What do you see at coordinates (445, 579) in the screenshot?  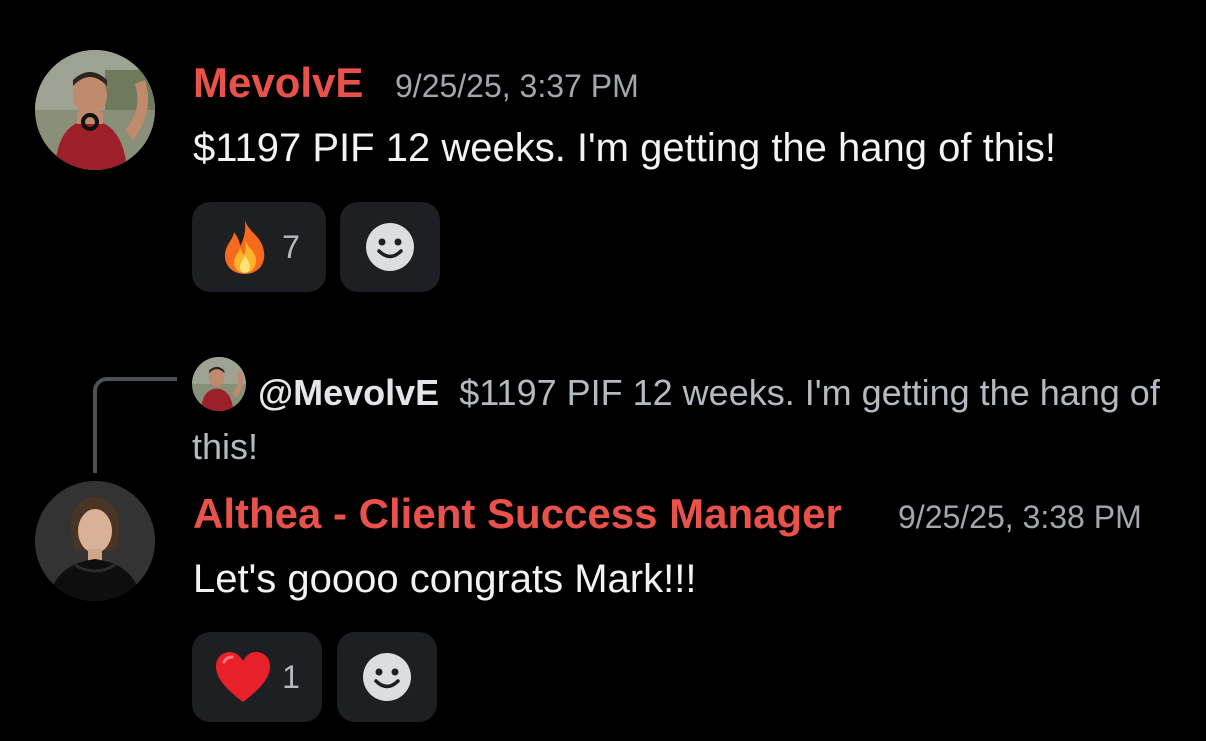 I see `message-text: Let's goooo congrats Mark!!!` at bounding box center [445, 579].